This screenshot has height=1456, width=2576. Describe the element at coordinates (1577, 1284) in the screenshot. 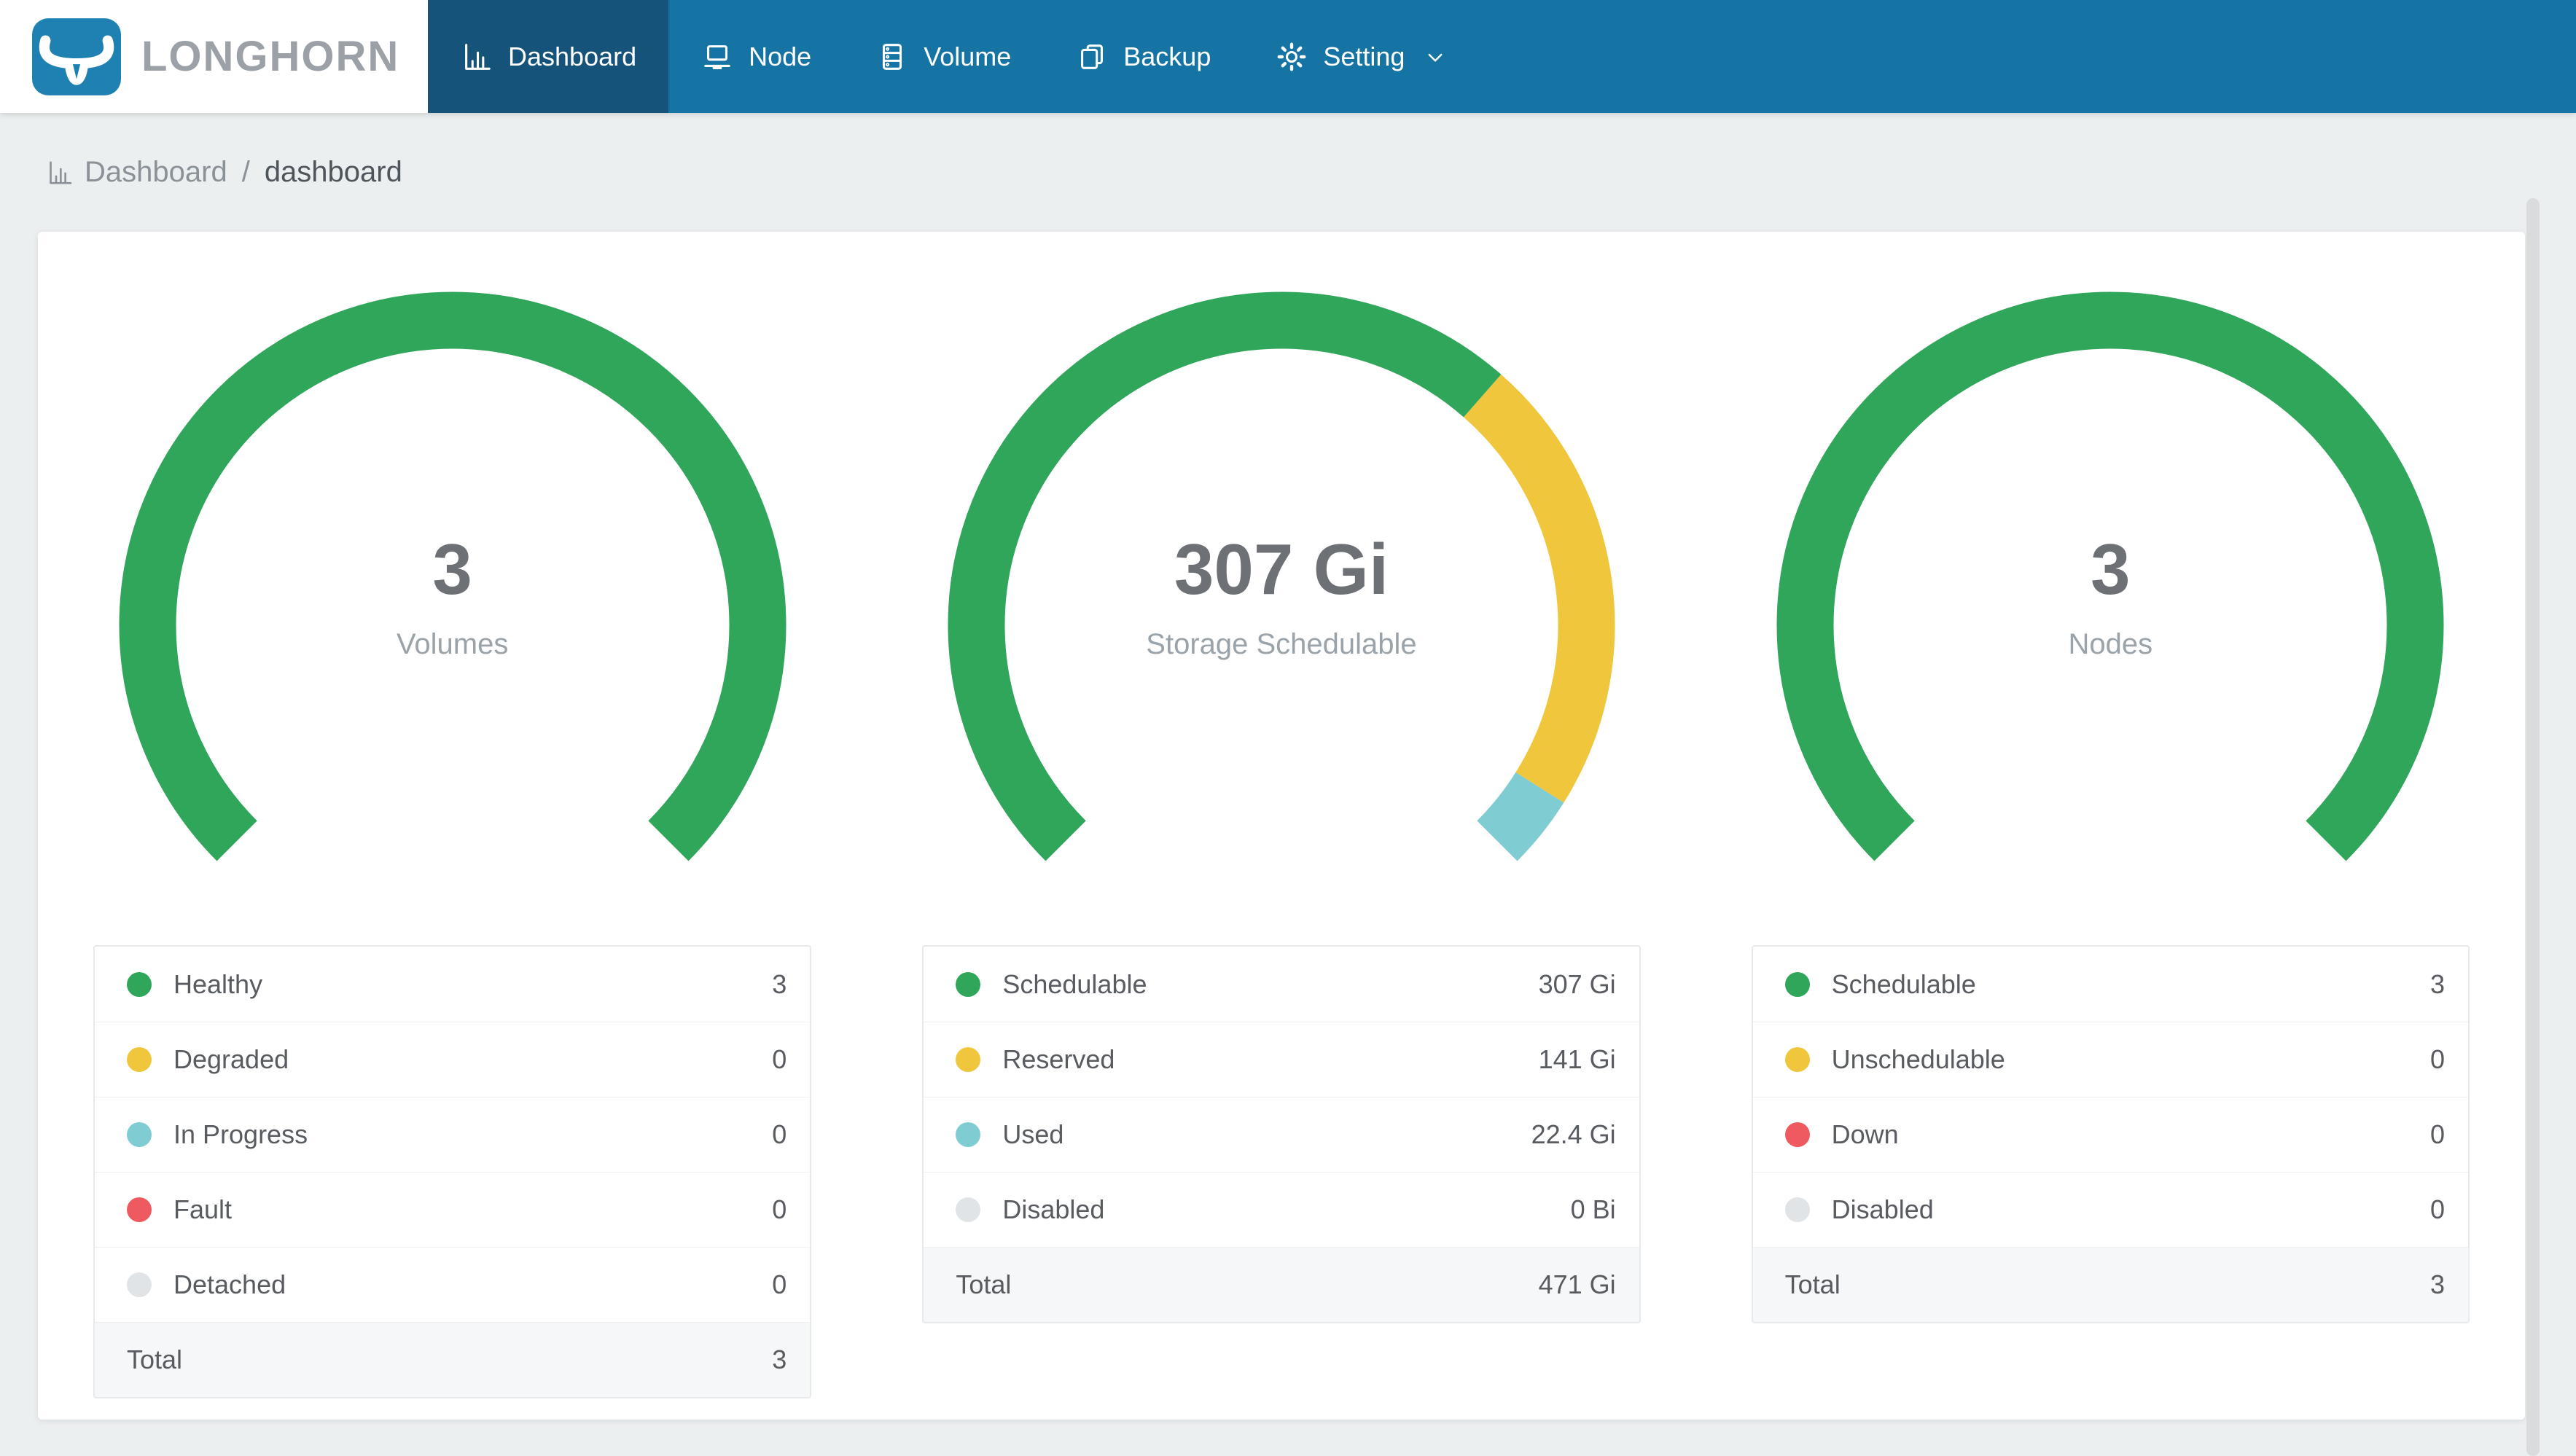

I see `legend-value: 471 Gi` at that location.